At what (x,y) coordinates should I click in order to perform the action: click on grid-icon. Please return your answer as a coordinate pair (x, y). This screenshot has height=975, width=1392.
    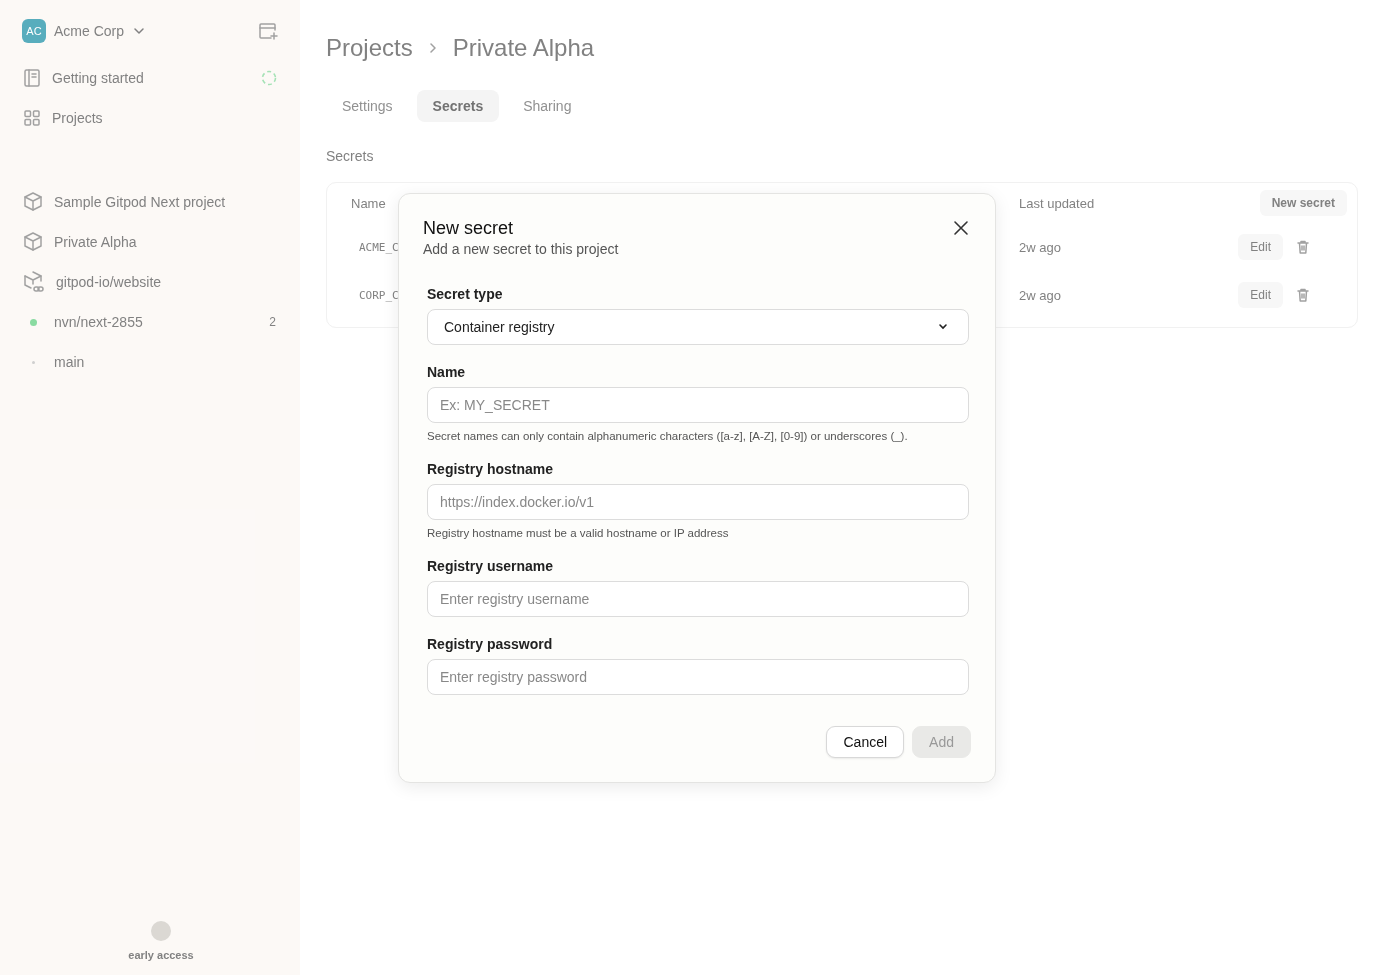
    Looking at the image, I should click on (32, 118).